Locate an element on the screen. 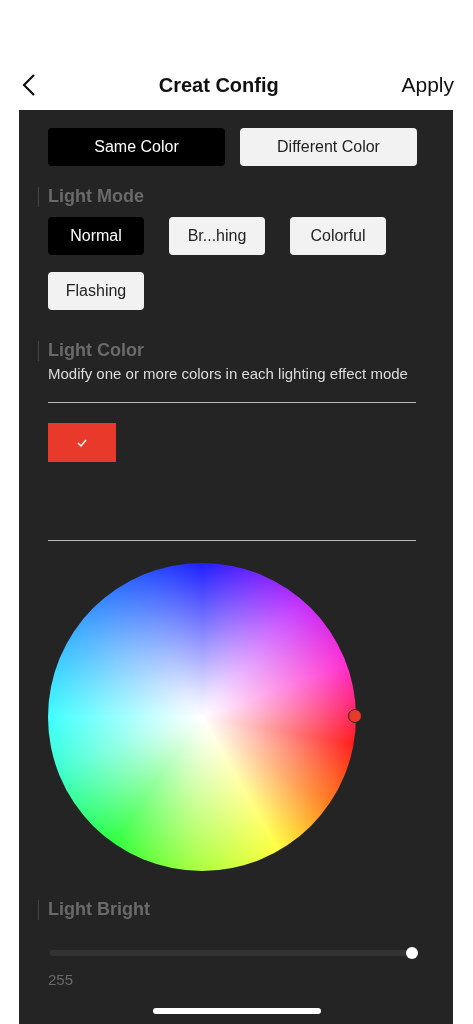  brightness-value: 255 is located at coordinates (61, 979).